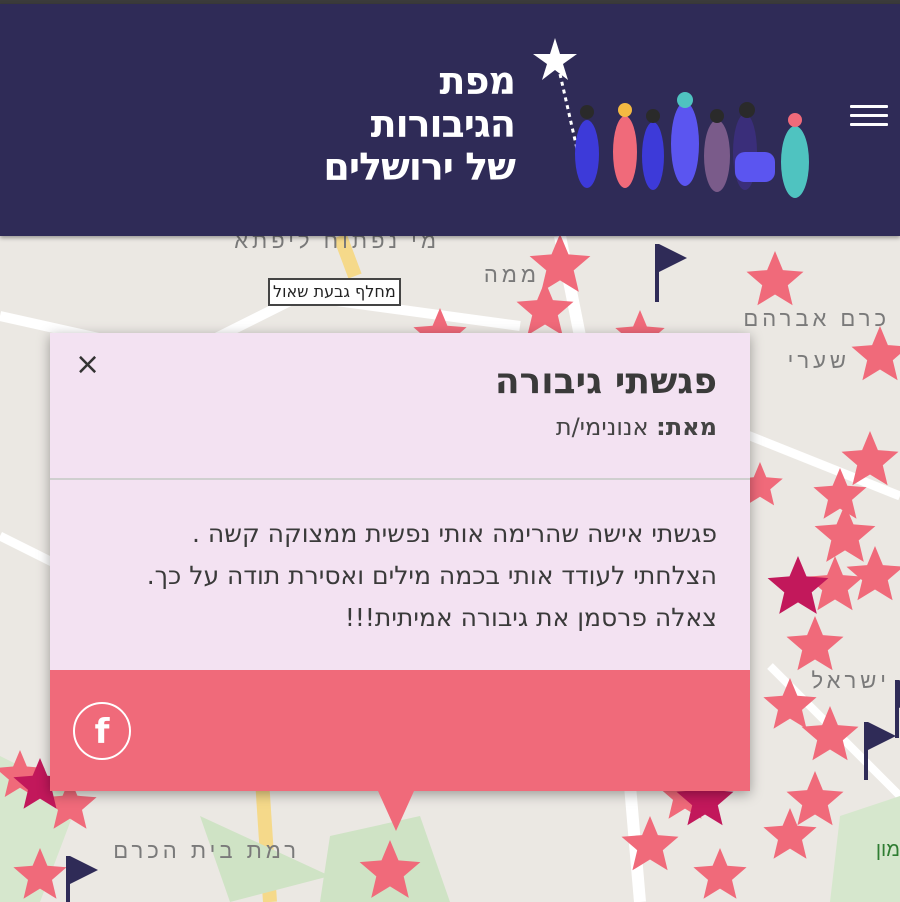  I want to click on divider, so click(400, 479).